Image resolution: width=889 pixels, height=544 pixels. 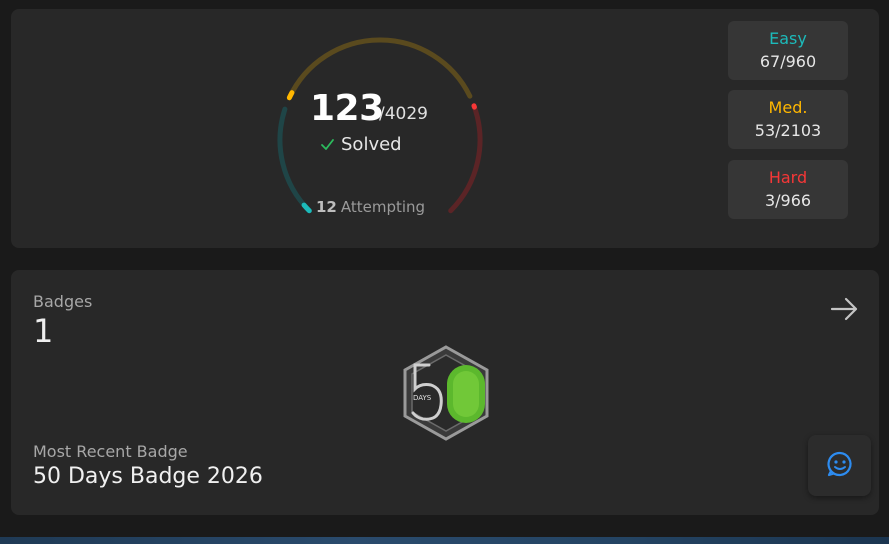 I want to click on medium-value: 53/2103, so click(x=788, y=130).